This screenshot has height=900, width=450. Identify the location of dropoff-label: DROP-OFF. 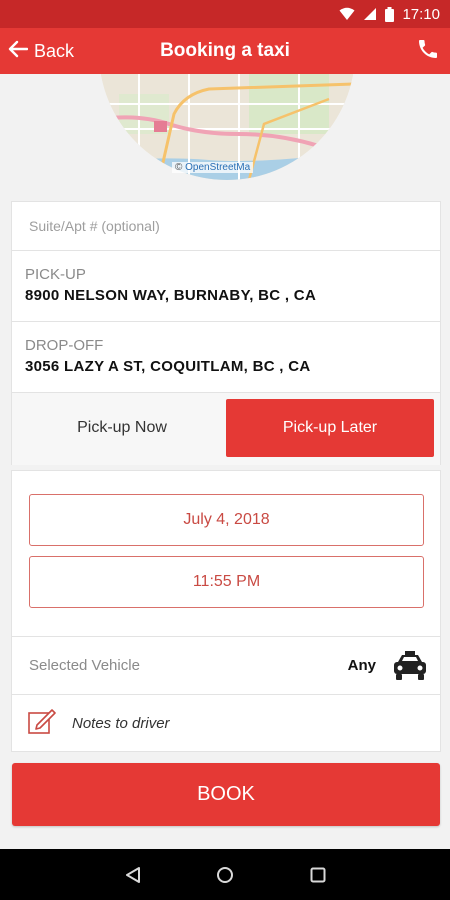
(64, 345).